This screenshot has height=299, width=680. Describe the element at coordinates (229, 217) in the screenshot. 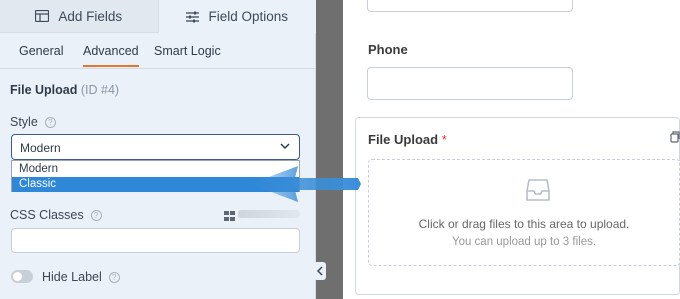

I see `columns-icon` at that location.